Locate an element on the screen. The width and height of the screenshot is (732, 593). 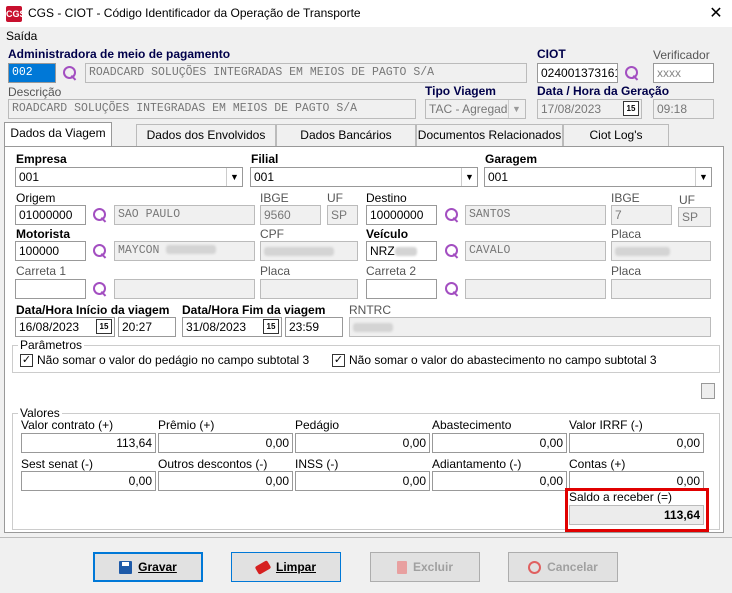
document-icon is located at coordinates (708, 391).